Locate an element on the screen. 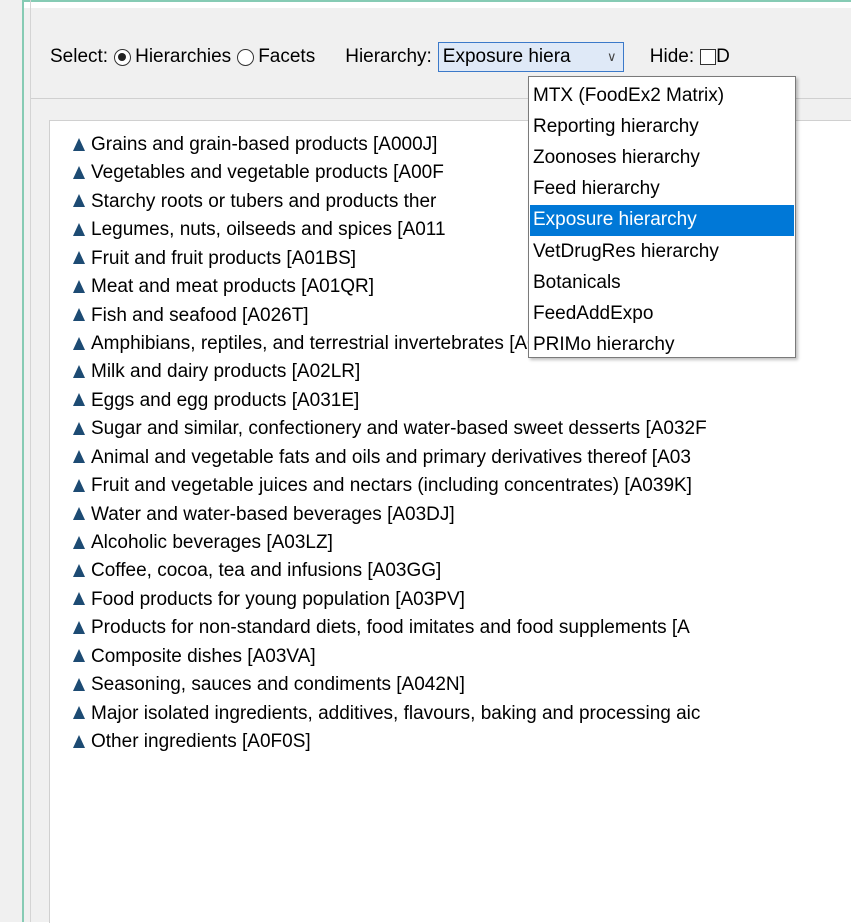  hierarchy-select: Exposure hiera ∨ is located at coordinates (530, 57).